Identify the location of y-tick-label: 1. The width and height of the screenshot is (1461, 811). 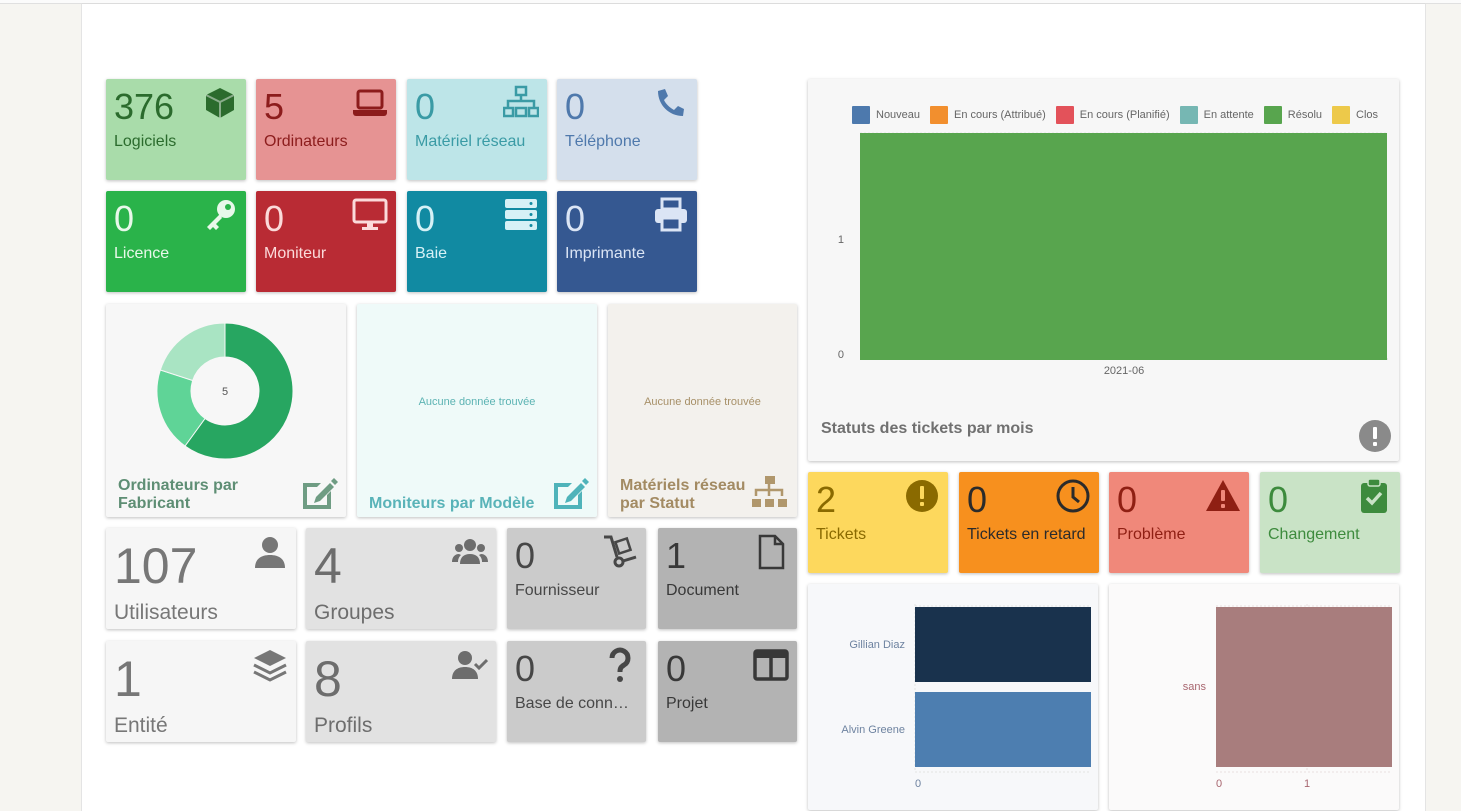
(841, 240).